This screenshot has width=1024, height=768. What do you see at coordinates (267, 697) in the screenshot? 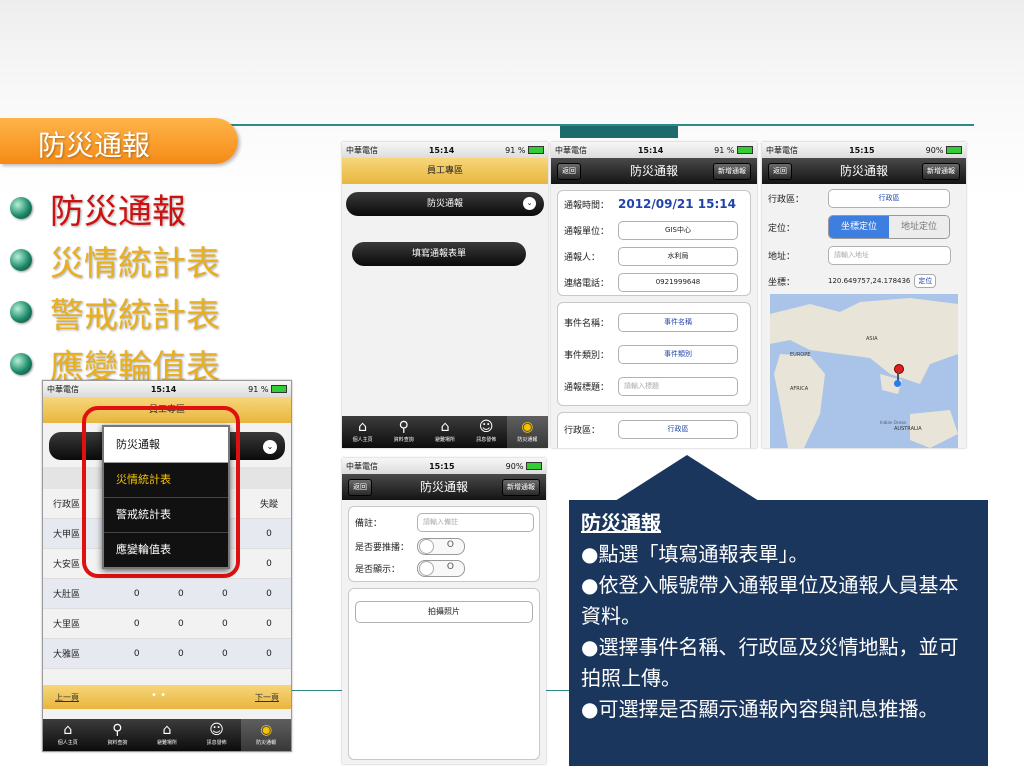
I see `next-page-link: 下一頁` at bounding box center [267, 697].